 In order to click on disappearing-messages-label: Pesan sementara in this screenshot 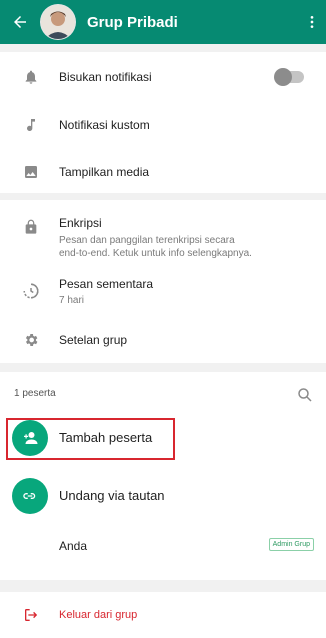, I will do `click(106, 284)`.